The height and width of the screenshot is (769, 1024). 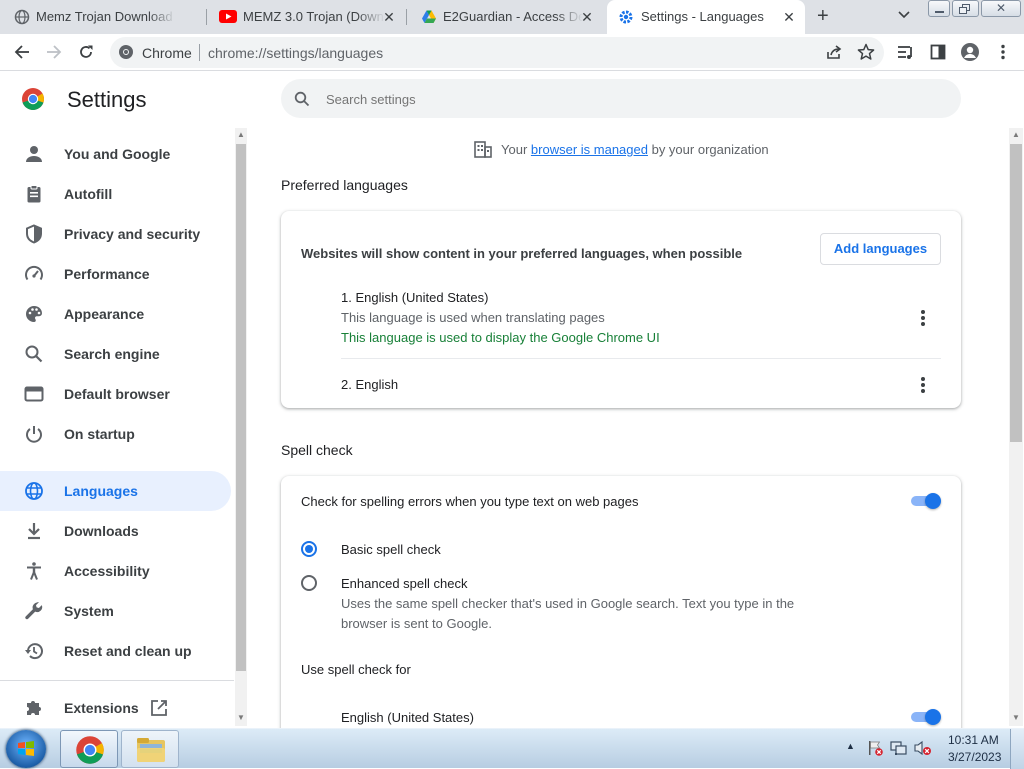 What do you see at coordinates (925, 501) in the screenshot?
I see `spell-check-toggle` at bounding box center [925, 501].